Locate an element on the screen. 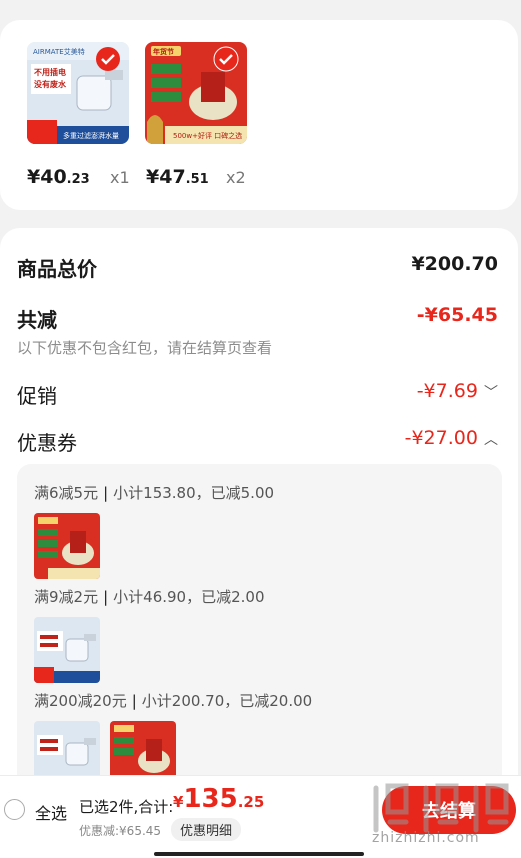  promo-row-toggle: -¥7.69 ﹀ is located at coordinates (457, 391).